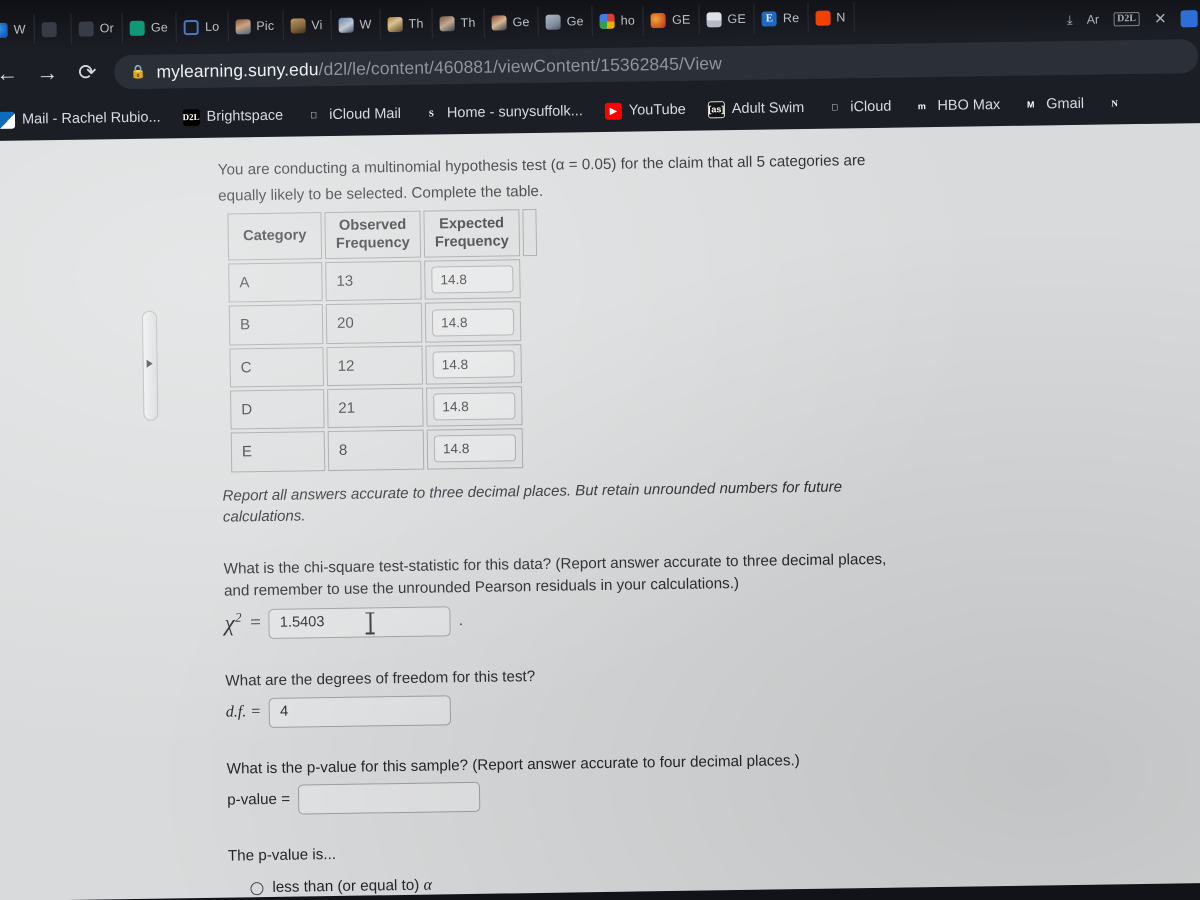 The width and height of the screenshot is (1200, 900). Describe the element at coordinates (1065, 104) in the screenshot. I see `bookmark-label: Gmail` at that location.